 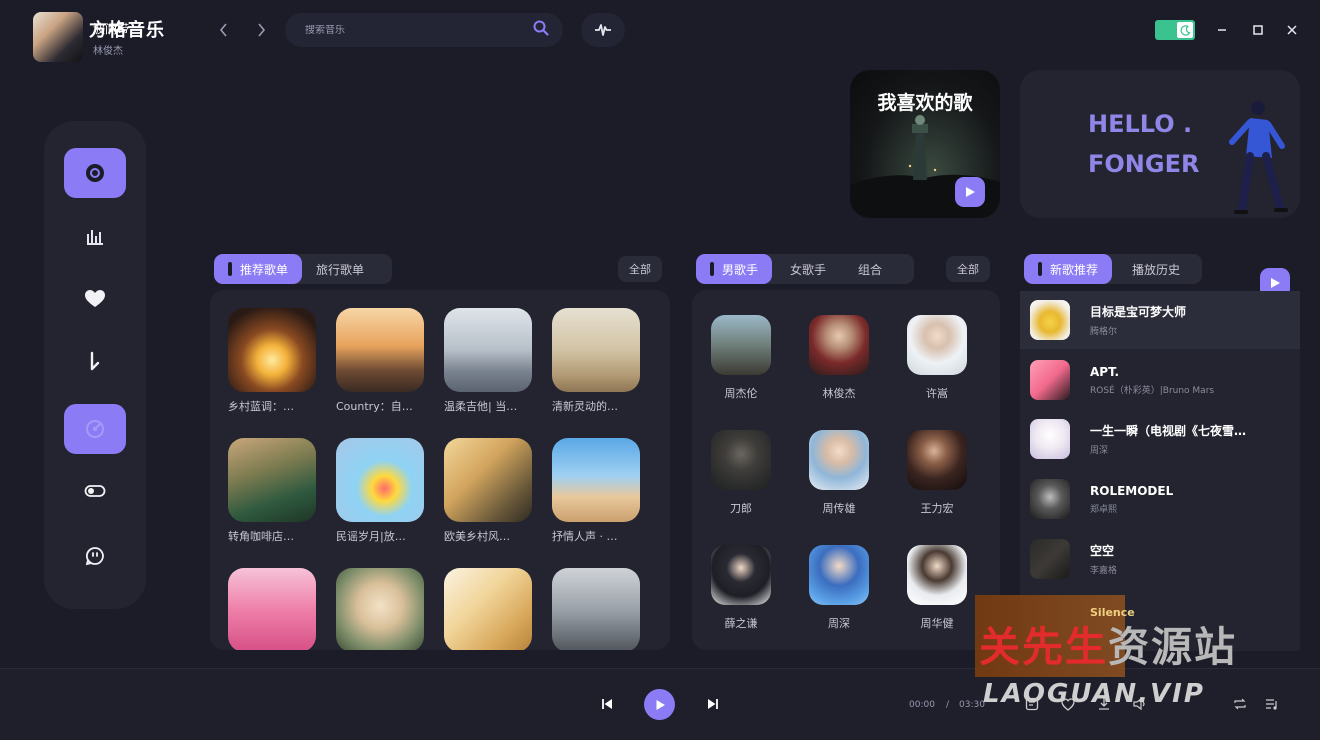 What do you see at coordinates (808, 269) in the screenshot?
I see `tab-female-singers: 女歌手` at bounding box center [808, 269].